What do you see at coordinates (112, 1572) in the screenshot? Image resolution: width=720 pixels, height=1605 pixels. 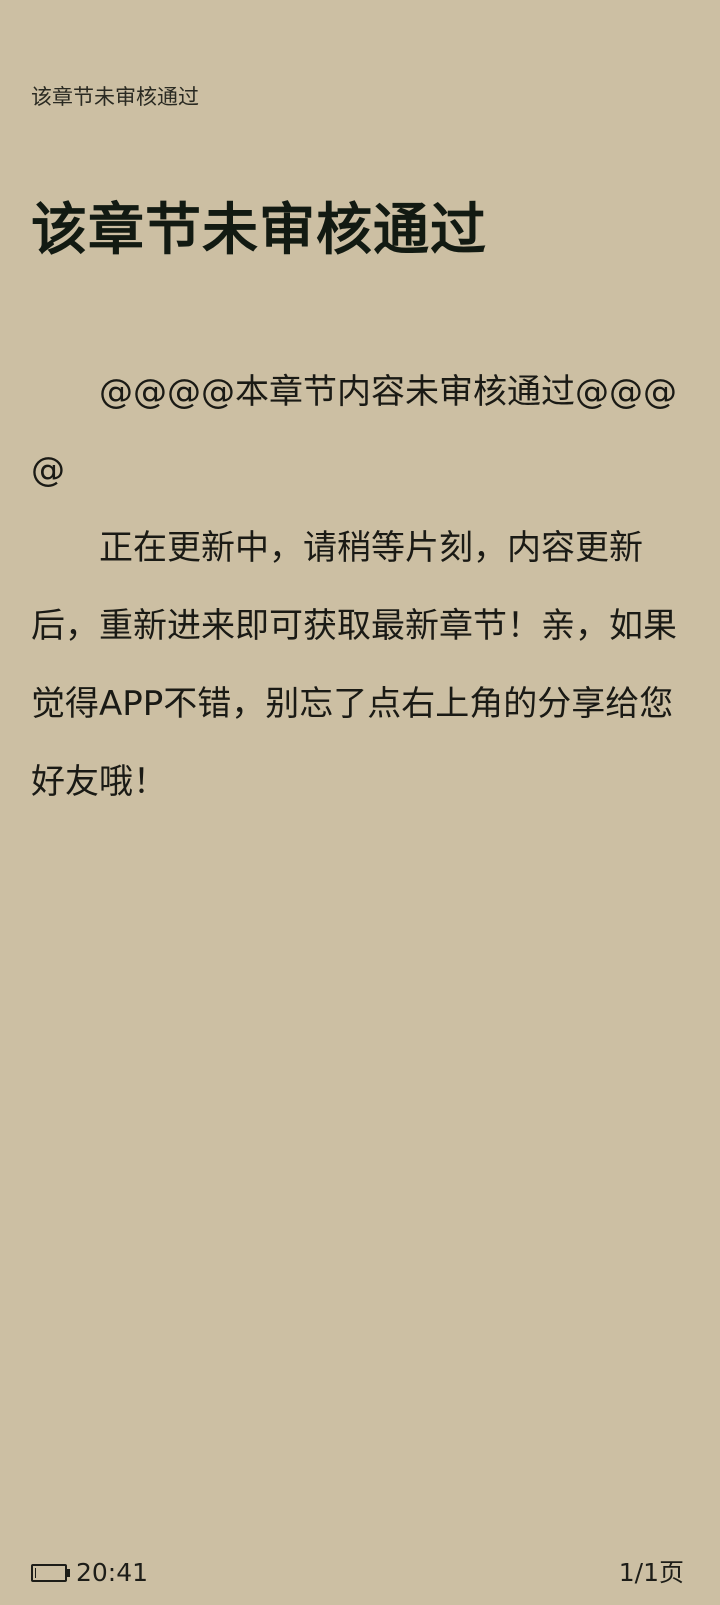 I see `clock-time: 20:41` at bounding box center [112, 1572].